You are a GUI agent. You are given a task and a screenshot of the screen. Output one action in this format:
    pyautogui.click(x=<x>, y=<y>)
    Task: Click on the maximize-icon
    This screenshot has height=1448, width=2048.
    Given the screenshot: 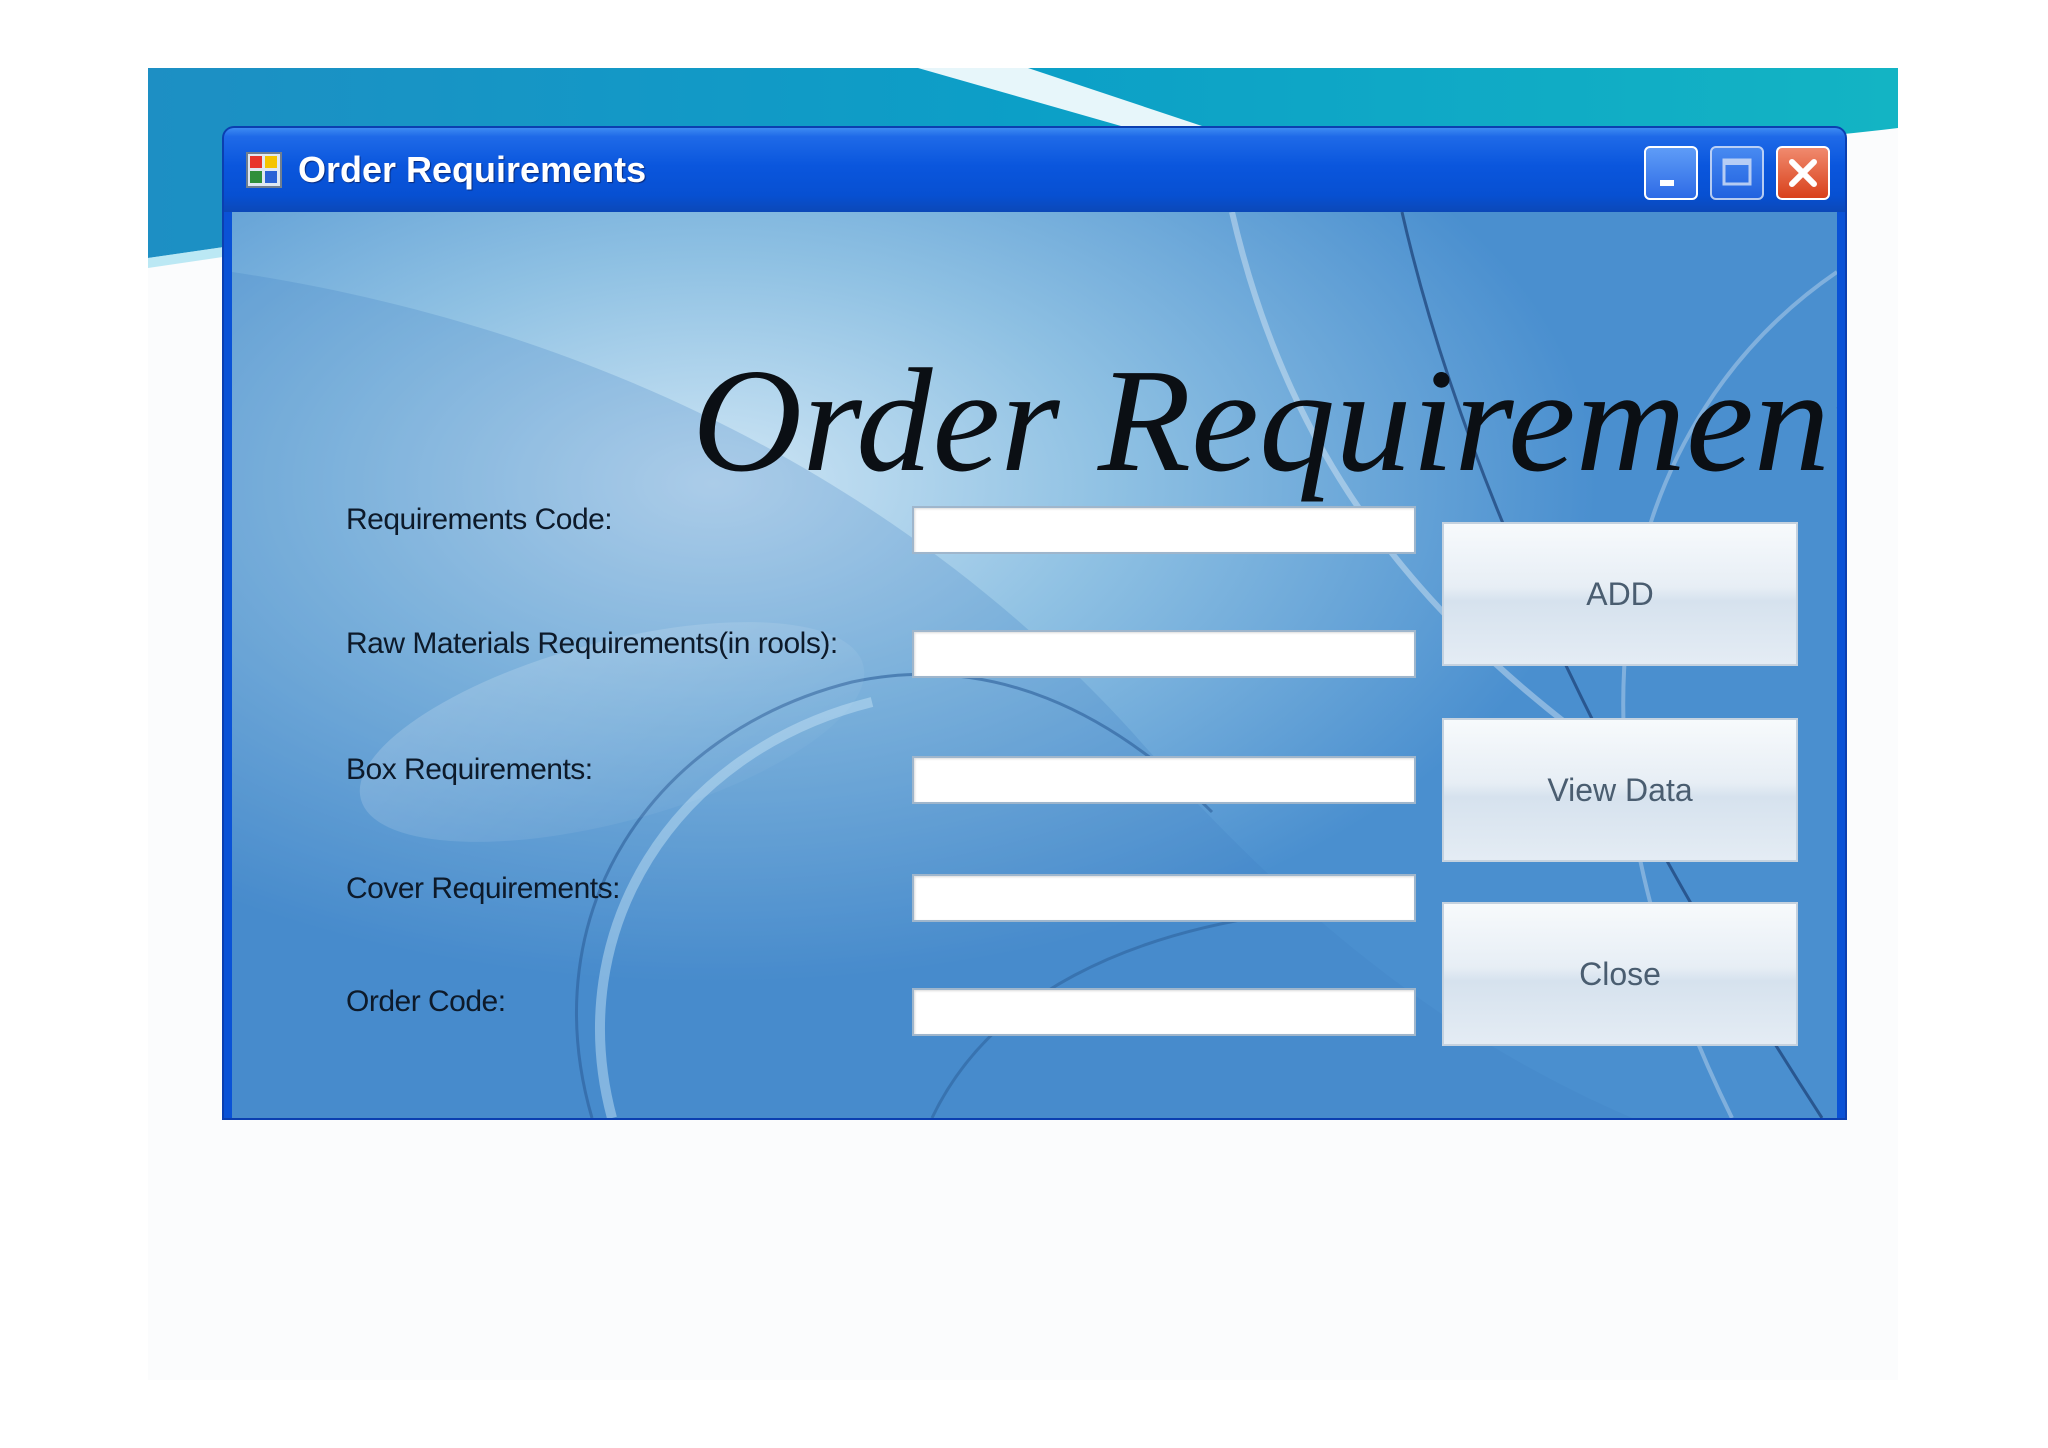 What is the action you would take?
    pyautogui.click(x=1737, y=172)
    